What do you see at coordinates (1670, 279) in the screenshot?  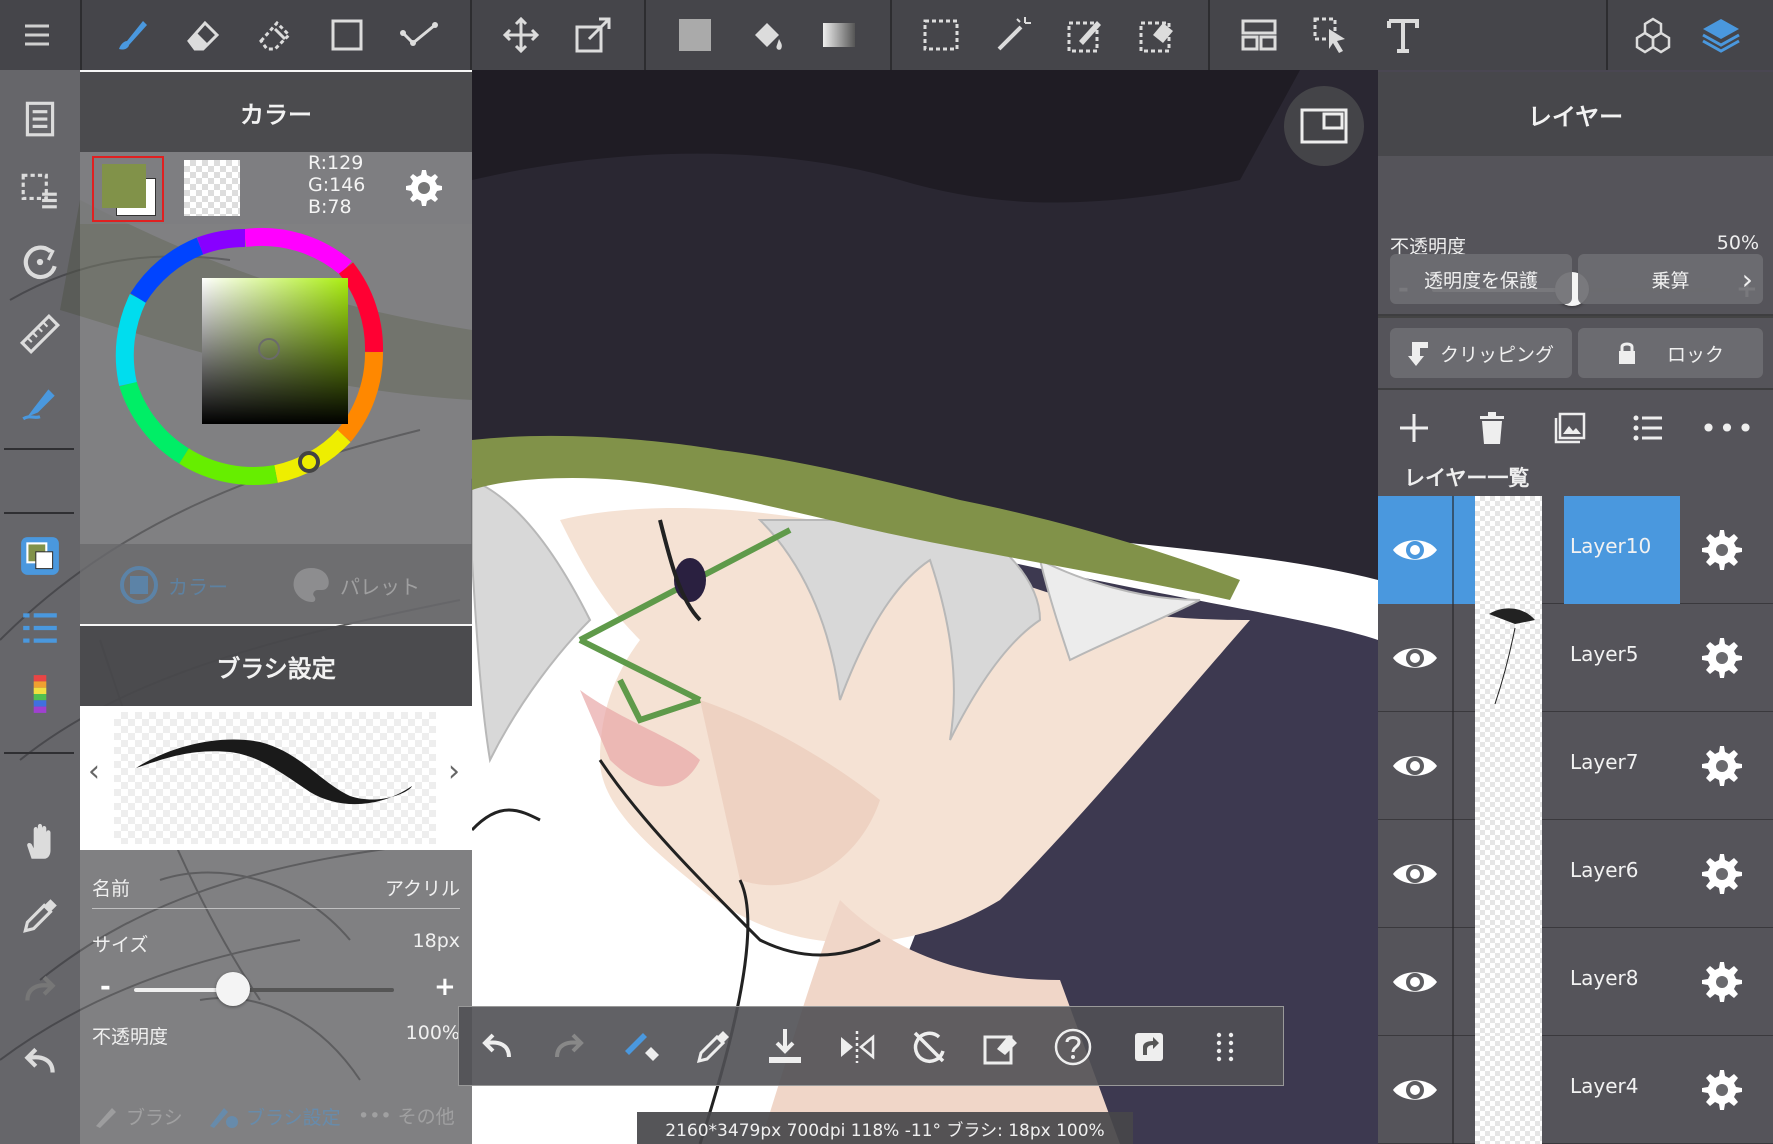 I see `blend-mode-button: 乗算 ›` at bounding box center [1670, 279].